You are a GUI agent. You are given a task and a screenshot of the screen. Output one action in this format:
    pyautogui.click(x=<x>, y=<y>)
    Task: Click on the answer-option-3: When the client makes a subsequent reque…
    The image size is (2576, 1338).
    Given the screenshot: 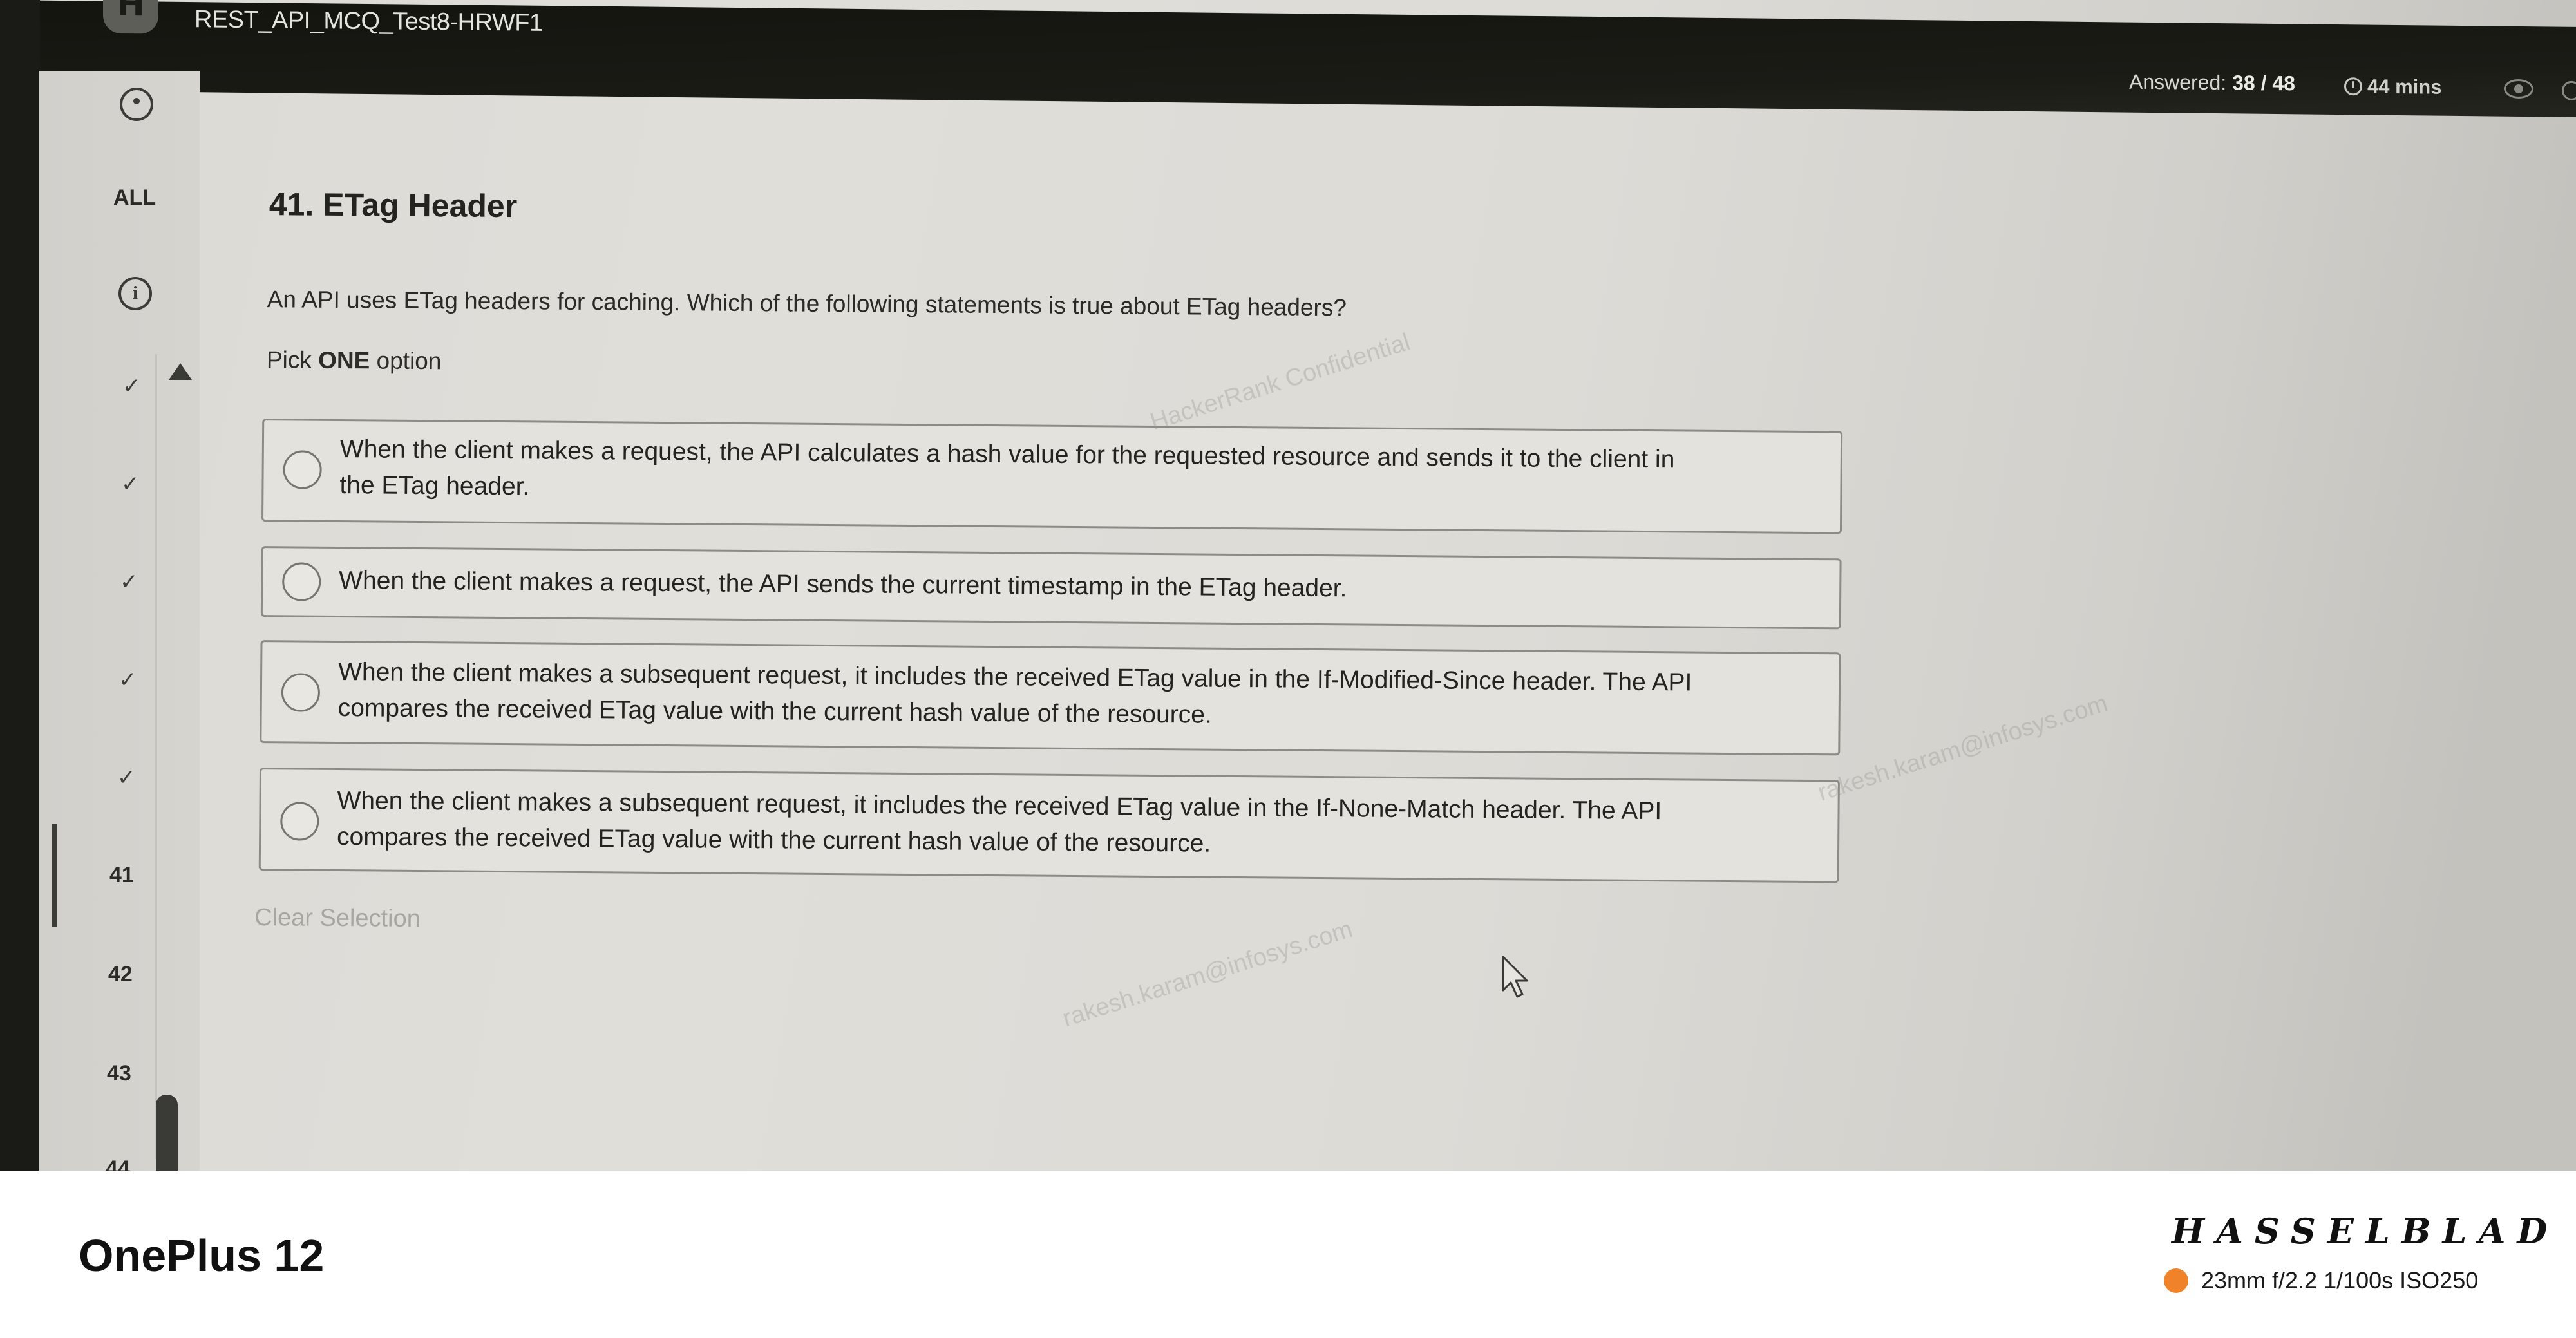 What is the action you would take?
    pyautogui.click(x=1050, y=698)
    